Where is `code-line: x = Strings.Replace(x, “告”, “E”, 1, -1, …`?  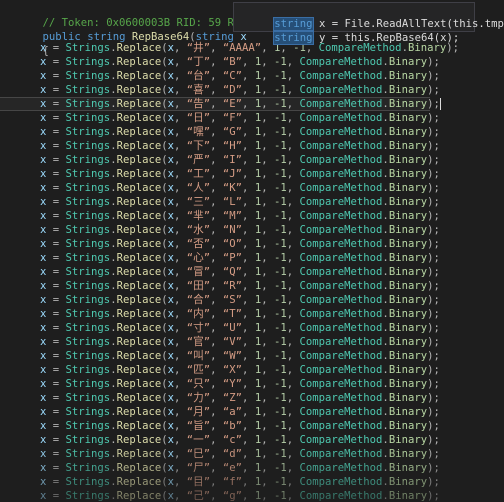 code-line: x = Strings.Replace(x, “告”, “E”, 1, -1, … is located at coordinates (240, 104).